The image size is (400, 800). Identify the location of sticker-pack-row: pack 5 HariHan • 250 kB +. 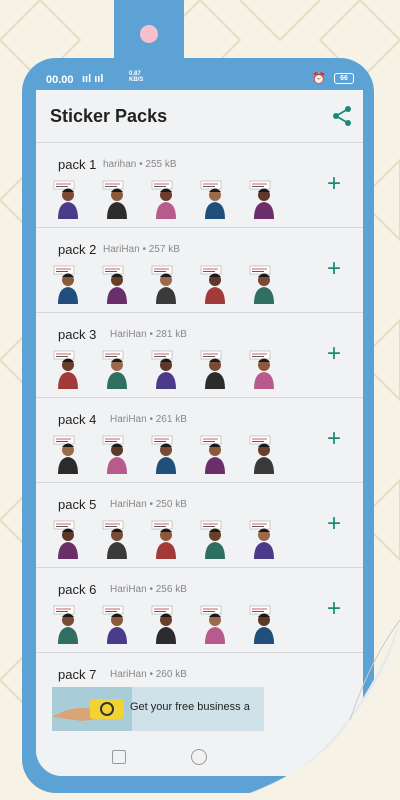
(199, 524).